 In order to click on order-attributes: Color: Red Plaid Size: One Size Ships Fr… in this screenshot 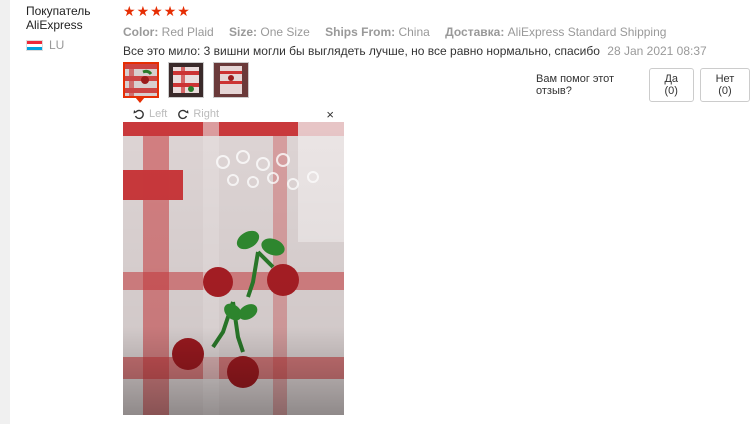, I will do `click(435, 32)`.